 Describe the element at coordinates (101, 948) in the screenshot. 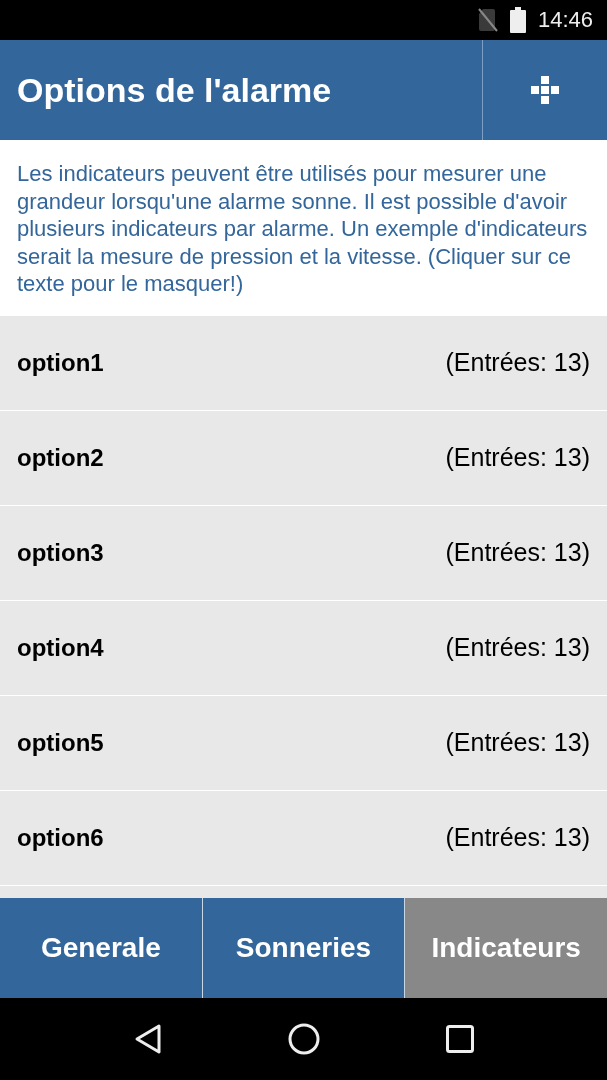

I see `tab: Generale` at that location.